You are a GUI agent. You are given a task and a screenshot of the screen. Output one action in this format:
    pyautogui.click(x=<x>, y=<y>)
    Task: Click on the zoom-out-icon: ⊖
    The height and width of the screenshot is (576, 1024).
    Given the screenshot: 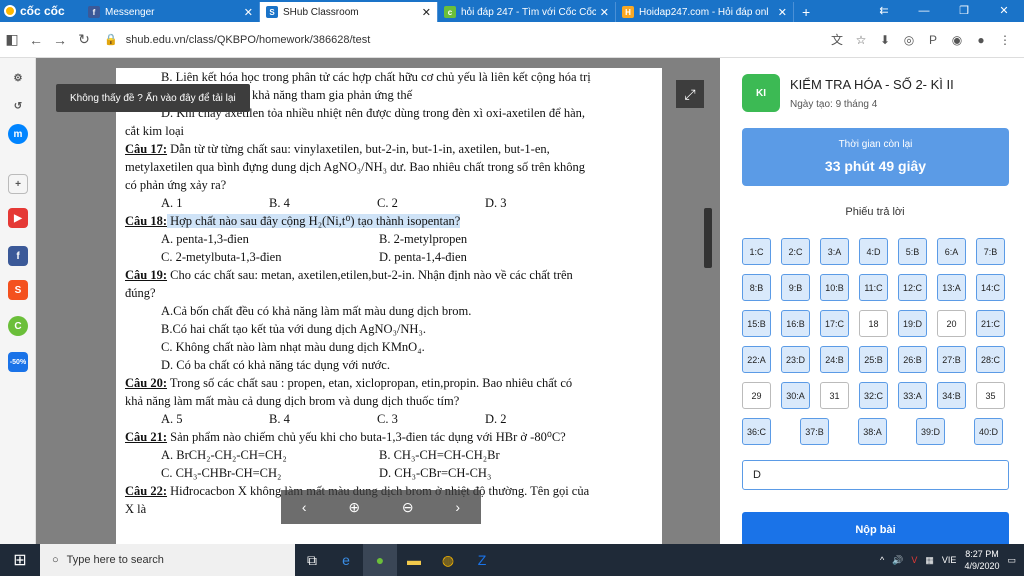 What is the action you would take?
    pyautogui.click(x=408, y=507)
    